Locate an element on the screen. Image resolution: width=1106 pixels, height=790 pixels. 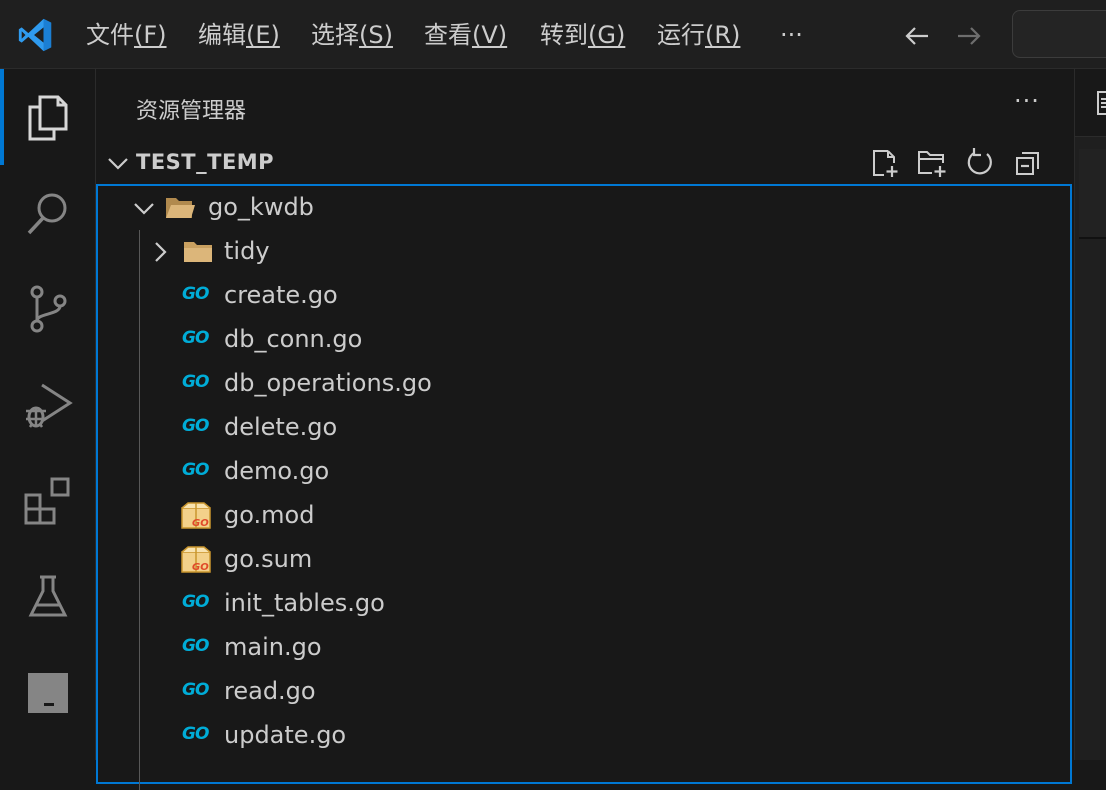
explorer-title: 资源管理器 is located at coordinates (191, 111).